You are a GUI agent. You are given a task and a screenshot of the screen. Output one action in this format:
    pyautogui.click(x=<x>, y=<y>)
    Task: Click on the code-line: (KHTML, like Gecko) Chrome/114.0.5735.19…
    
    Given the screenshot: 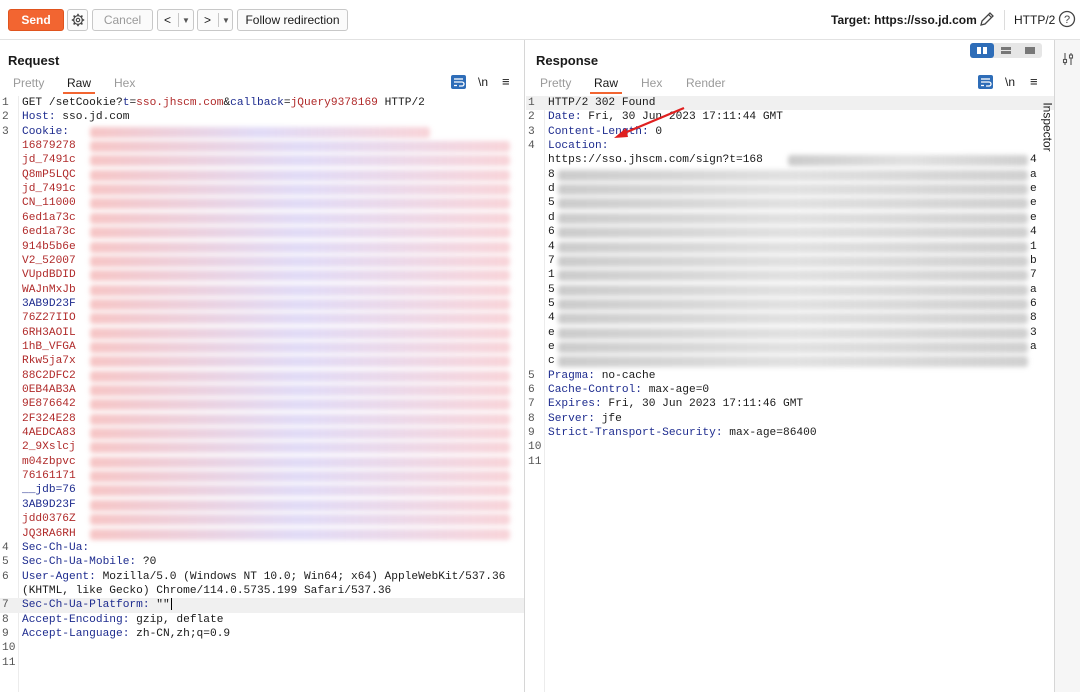 What is the action you would take?
    pyautogui.click(x=262, y=591)
    